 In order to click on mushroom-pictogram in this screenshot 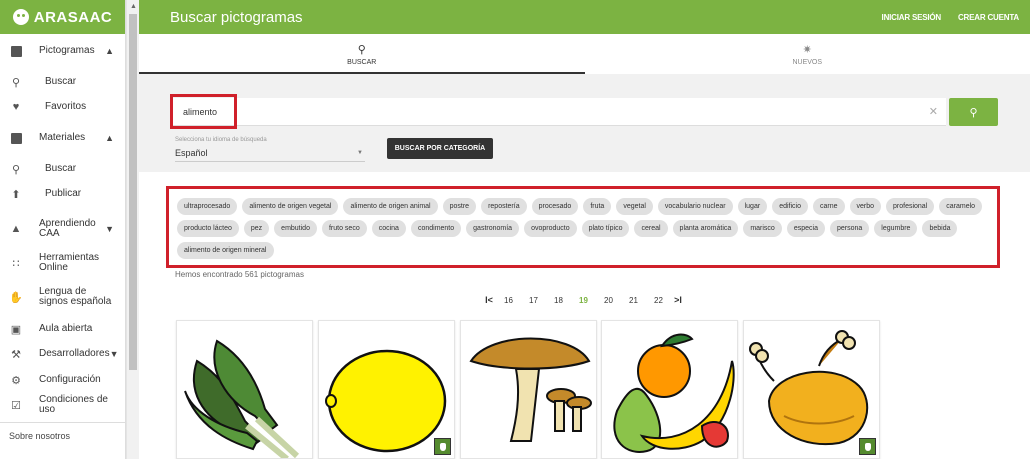, I will do `click(530, 389)`.